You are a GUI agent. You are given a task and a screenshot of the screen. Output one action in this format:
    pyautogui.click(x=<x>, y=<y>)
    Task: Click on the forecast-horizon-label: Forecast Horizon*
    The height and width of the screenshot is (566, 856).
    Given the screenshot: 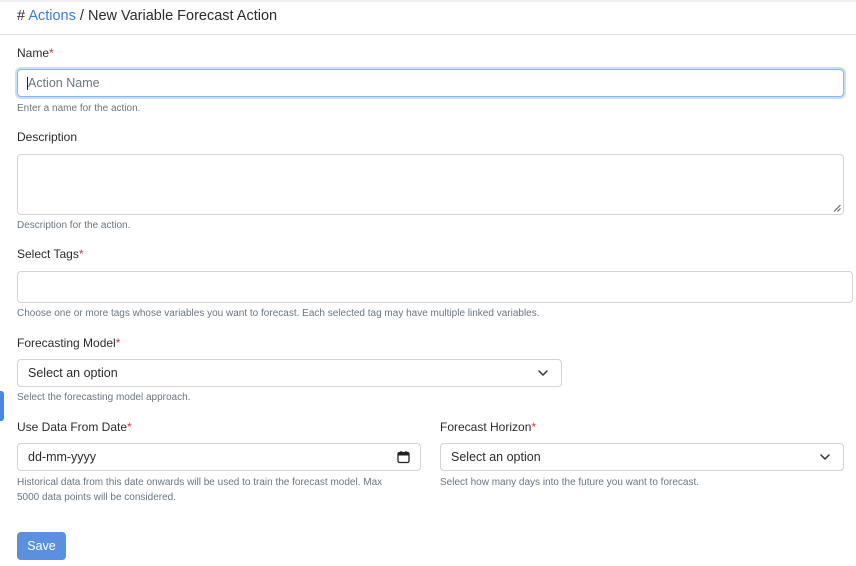 What is the action you would take?
    pyautogui.click(x=488, y=427)
    